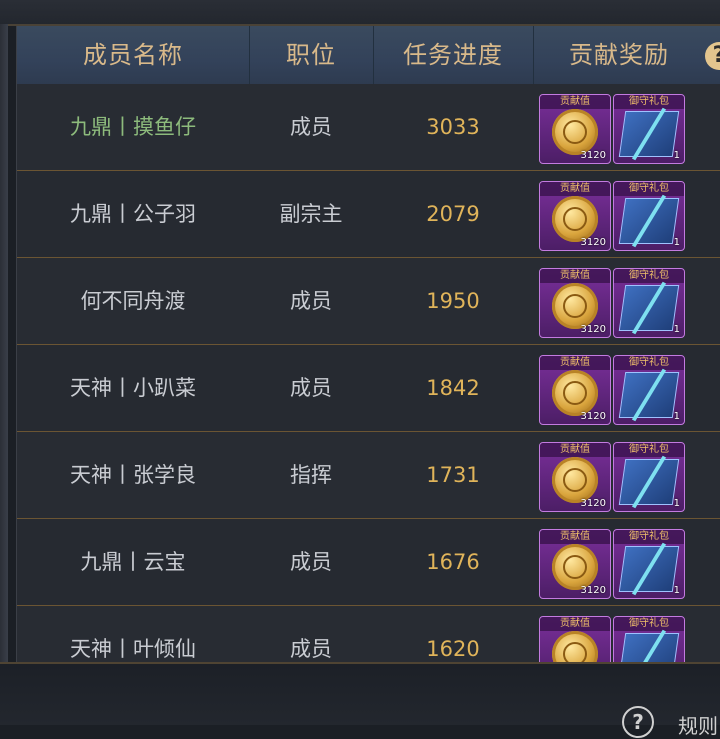 Image resolution: width=720 pixels, height=739 pixels. What do you see at coordinates (368, 127) in the screenshot?
I see `table-row: 九鼎丨摸鱼仔 成员 3033 贡献值 3120 御守礼包 1` at bounding box center [368, 127].